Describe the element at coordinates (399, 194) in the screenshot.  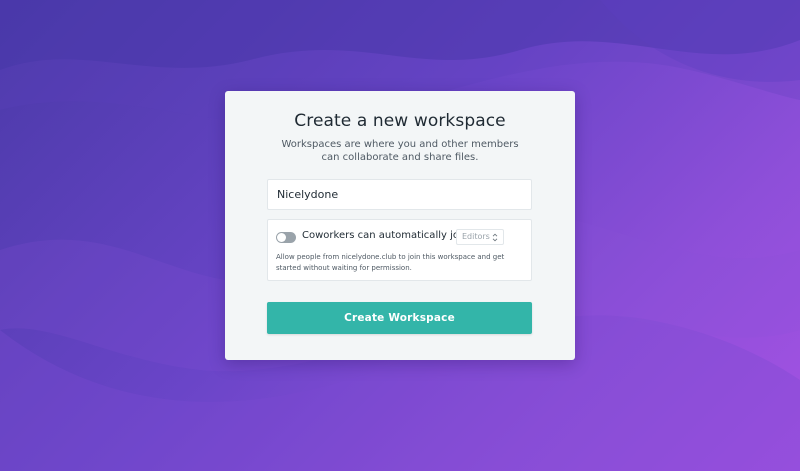
I see `workspace-name-input` at that location.